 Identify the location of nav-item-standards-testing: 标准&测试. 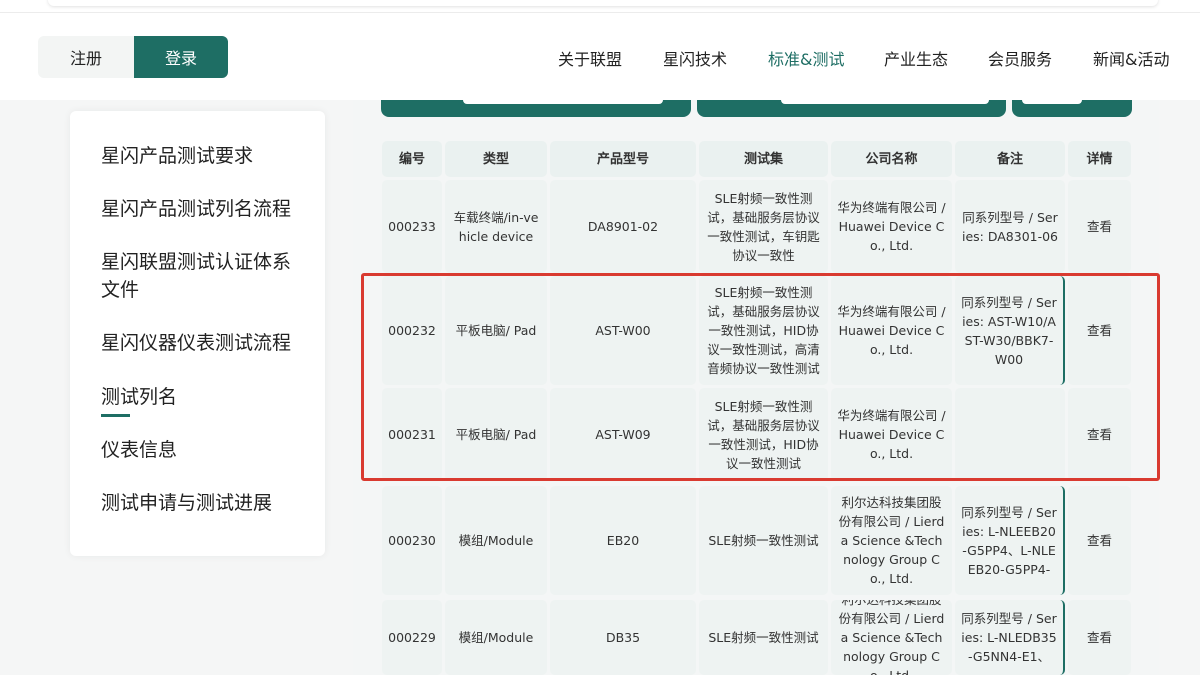
(806, 58).